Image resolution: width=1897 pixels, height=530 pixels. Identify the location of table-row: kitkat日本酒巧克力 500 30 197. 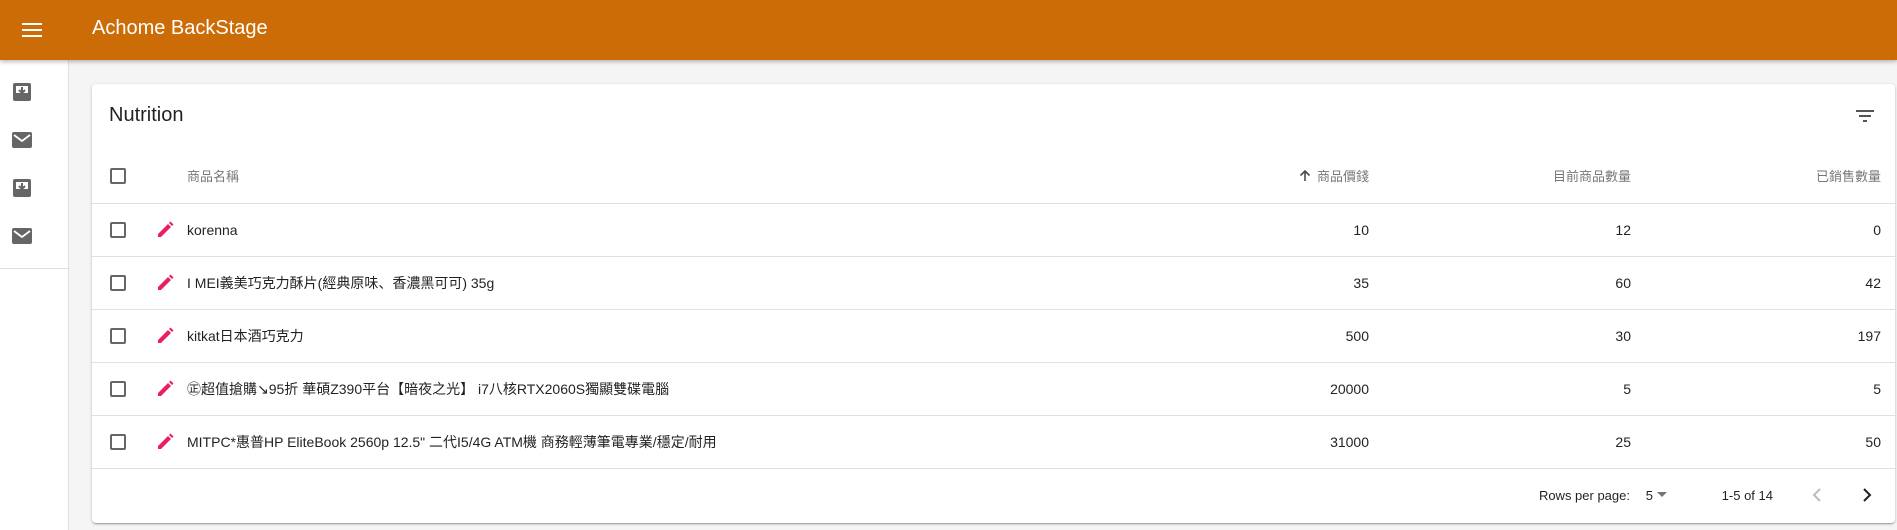
(993, 336).